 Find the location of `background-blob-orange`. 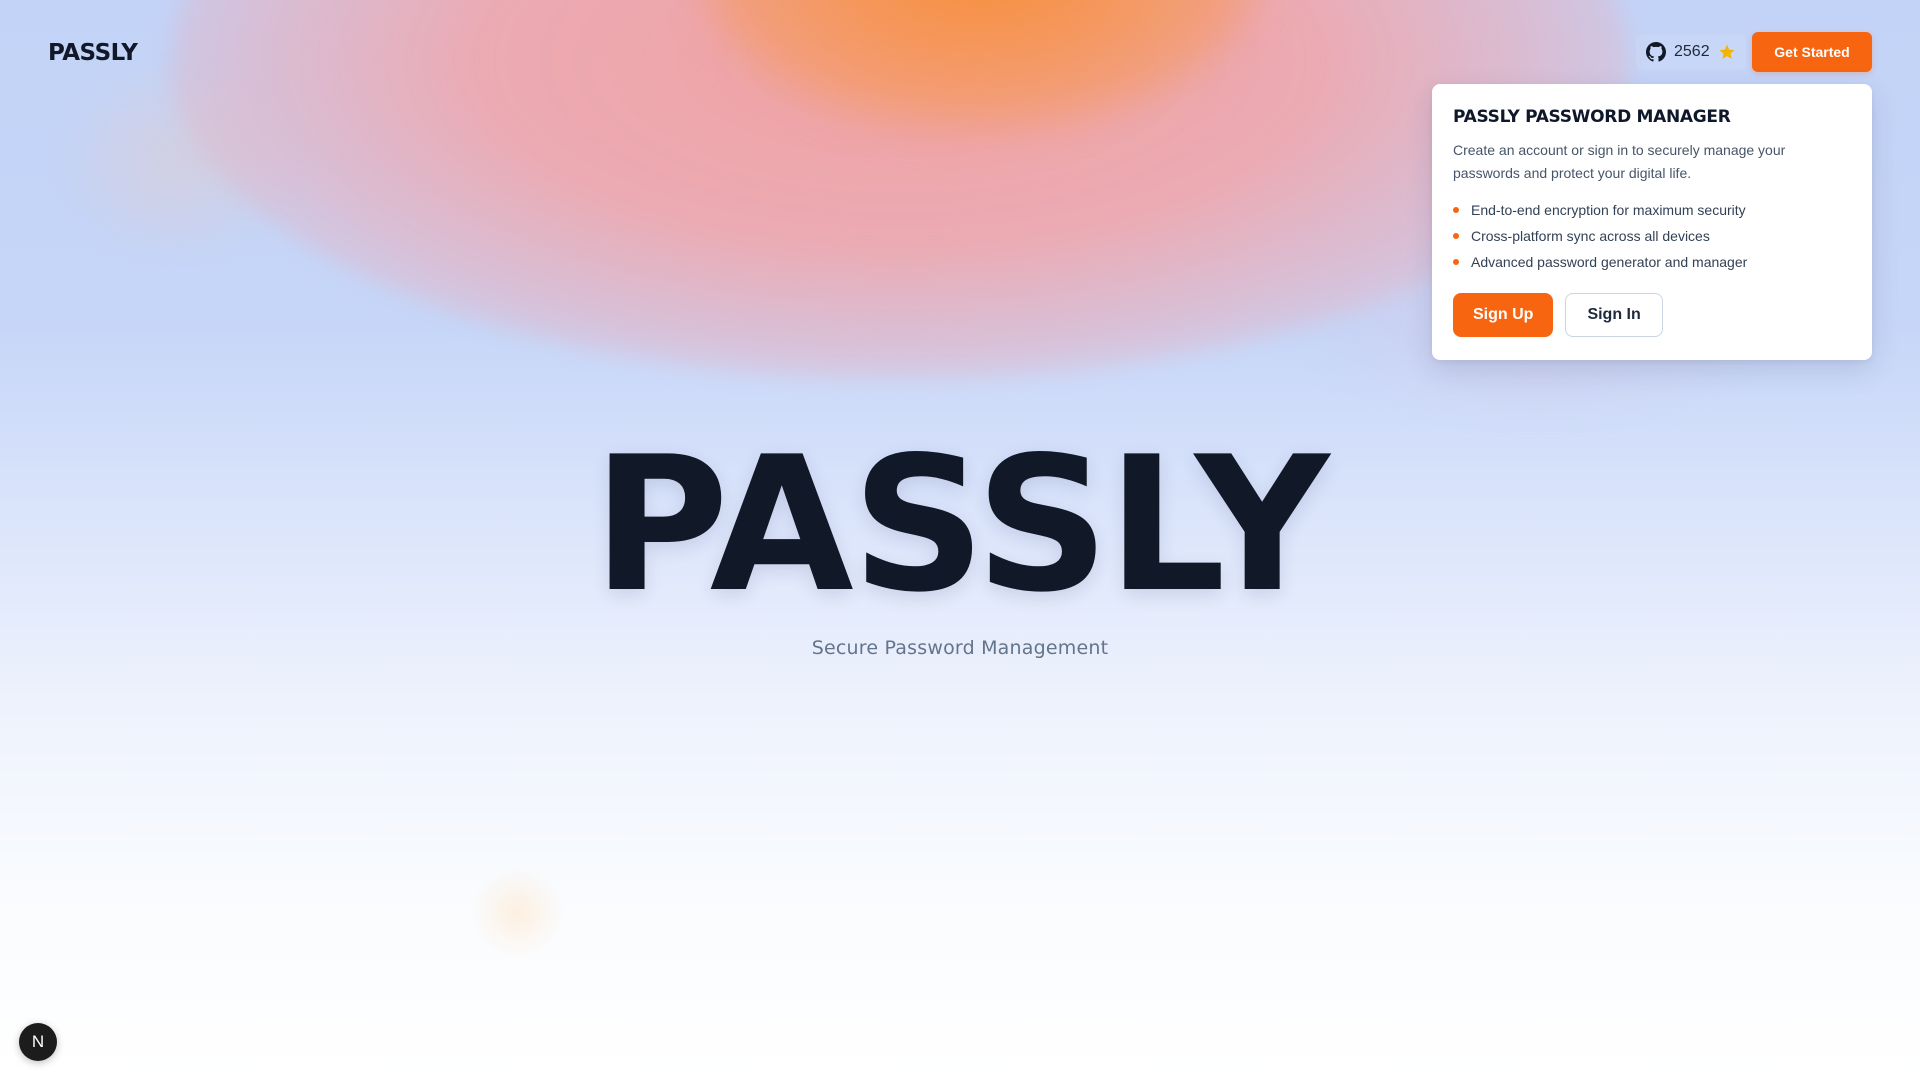

background-blob-orange is located at coordinates (980, 65).